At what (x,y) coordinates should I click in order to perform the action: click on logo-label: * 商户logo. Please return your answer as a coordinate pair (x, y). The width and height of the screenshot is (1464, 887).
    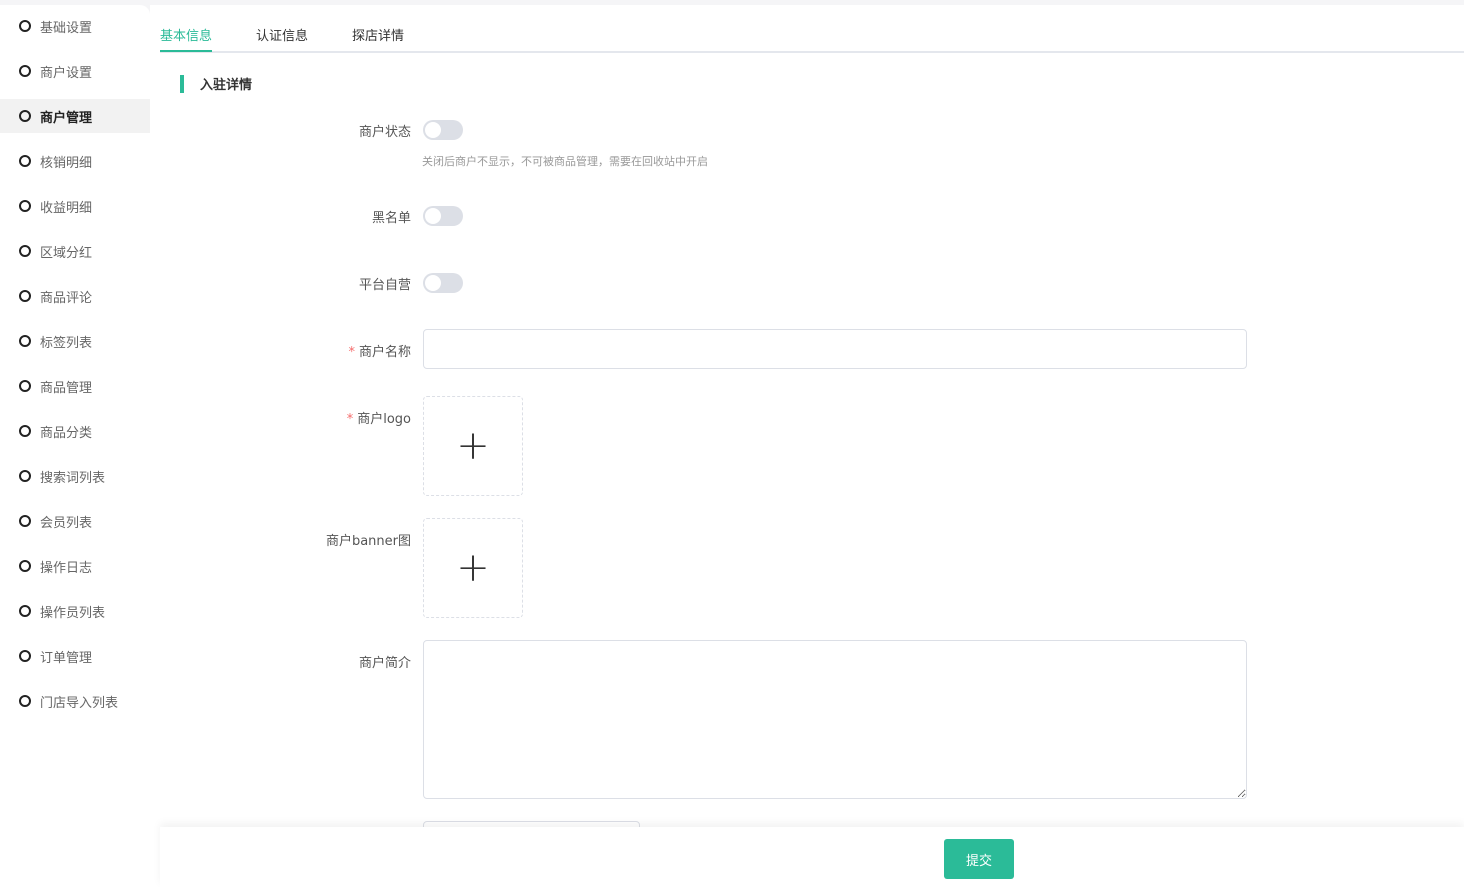
    Looking at the image, I should click on (379, 417).